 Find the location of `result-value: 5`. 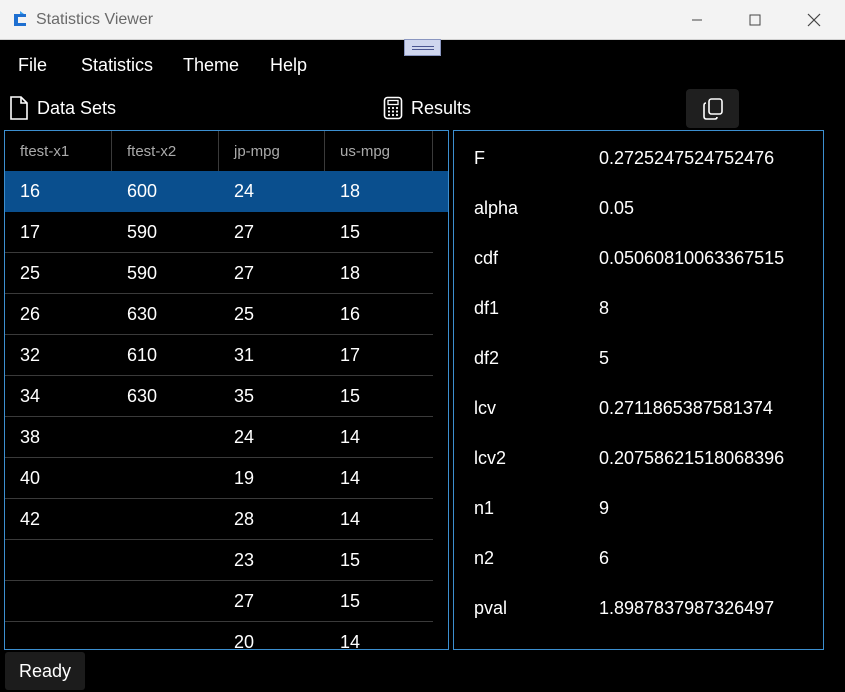

result-value: 5 is located at coordinates (604, 357).